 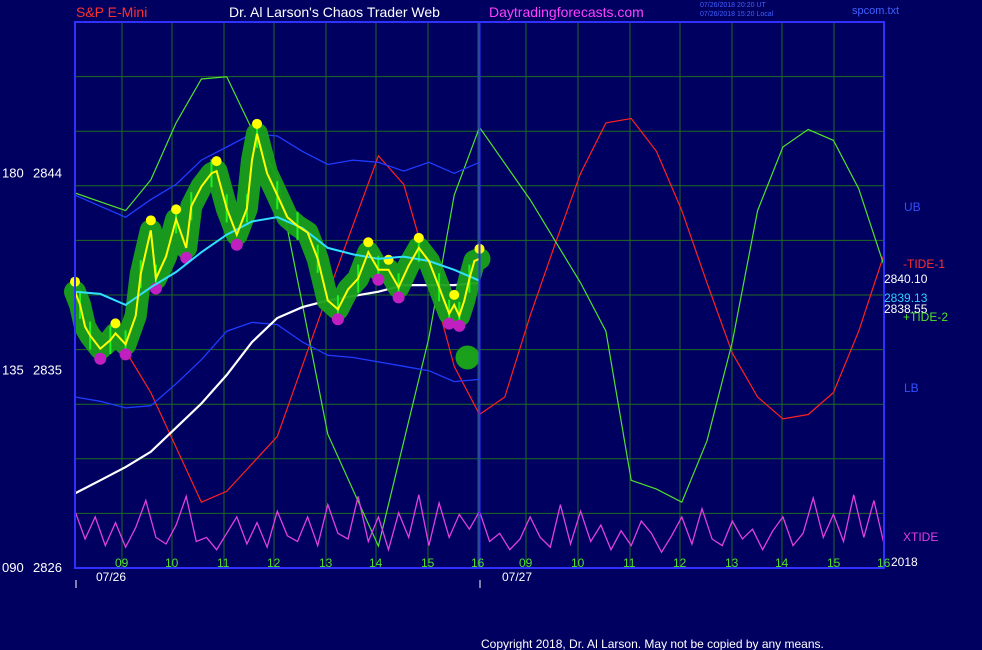 I want to click on x-tick-label-13: 14, so click(x=782, y=563).